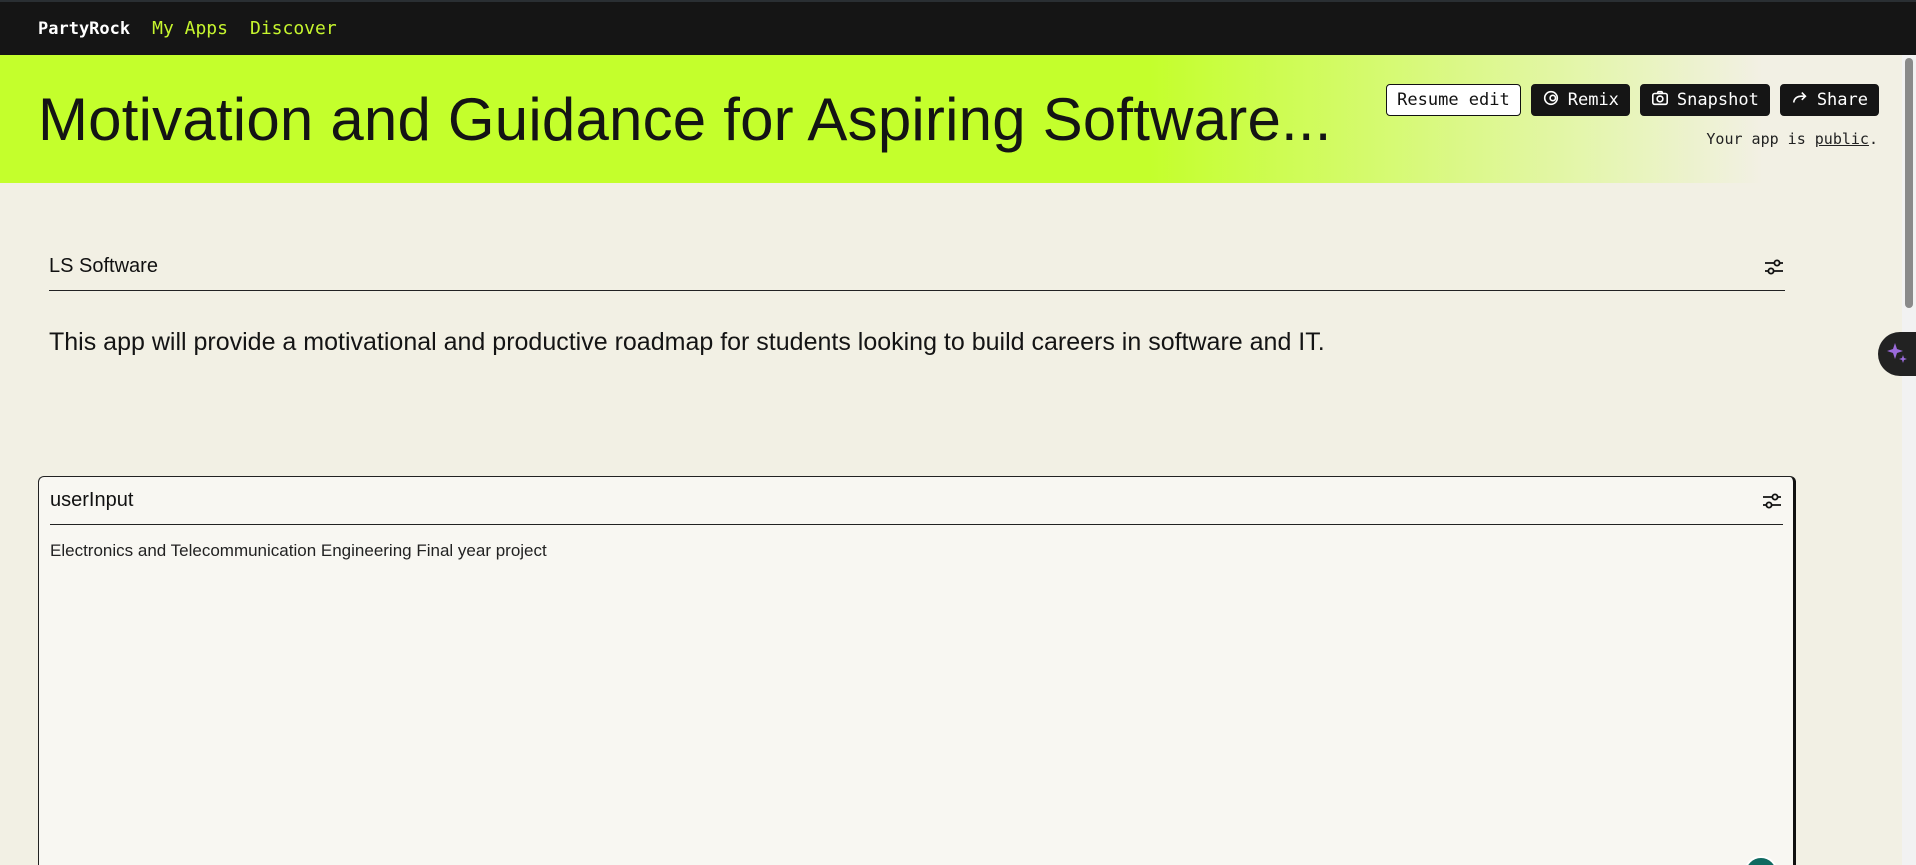 The width and height of the screenshot is (1916, 865). What do you see at coordinates (1660, 100) in the screenshot?
I see `camera-icon` at bounding box center [1660, 100].